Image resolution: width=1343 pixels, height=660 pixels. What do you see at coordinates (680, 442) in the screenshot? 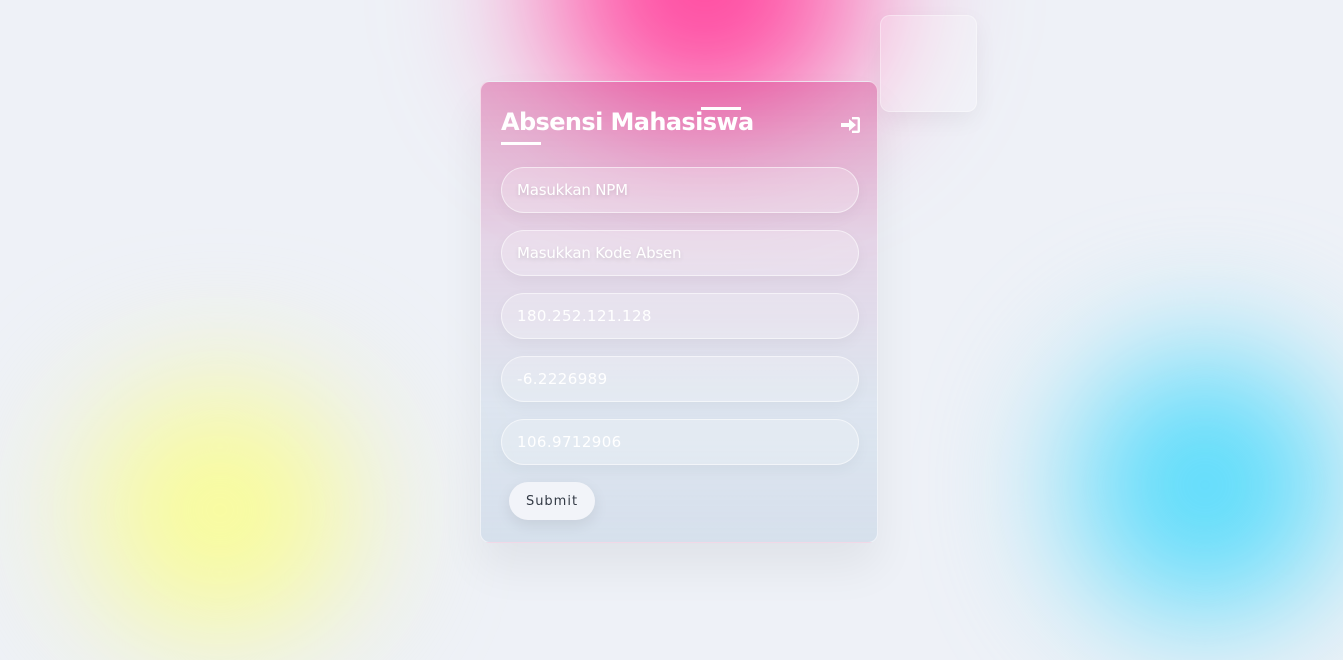
I see `longitude-field: 106.9712906` at bounding box center [680, 442].